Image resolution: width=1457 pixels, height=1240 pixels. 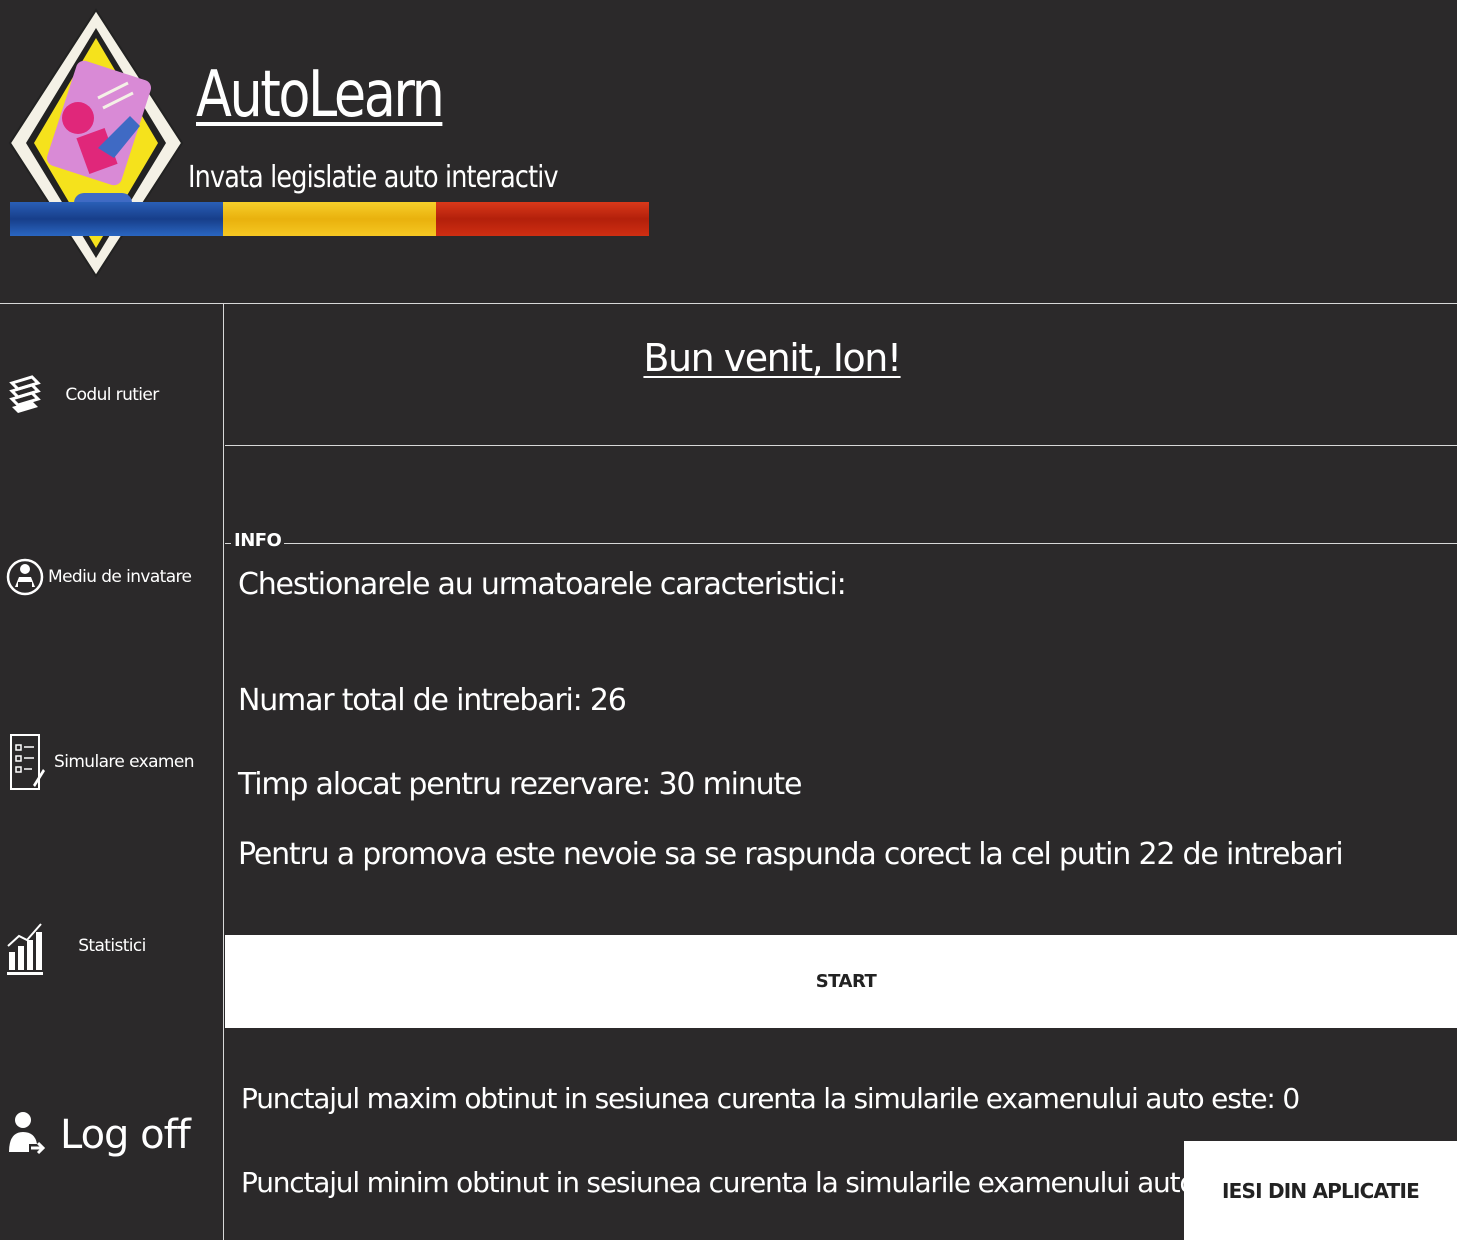 I want to click on info-time-allowed: Timp alocat pentru rezervare: 30 minute, so click(x=520, y=784).